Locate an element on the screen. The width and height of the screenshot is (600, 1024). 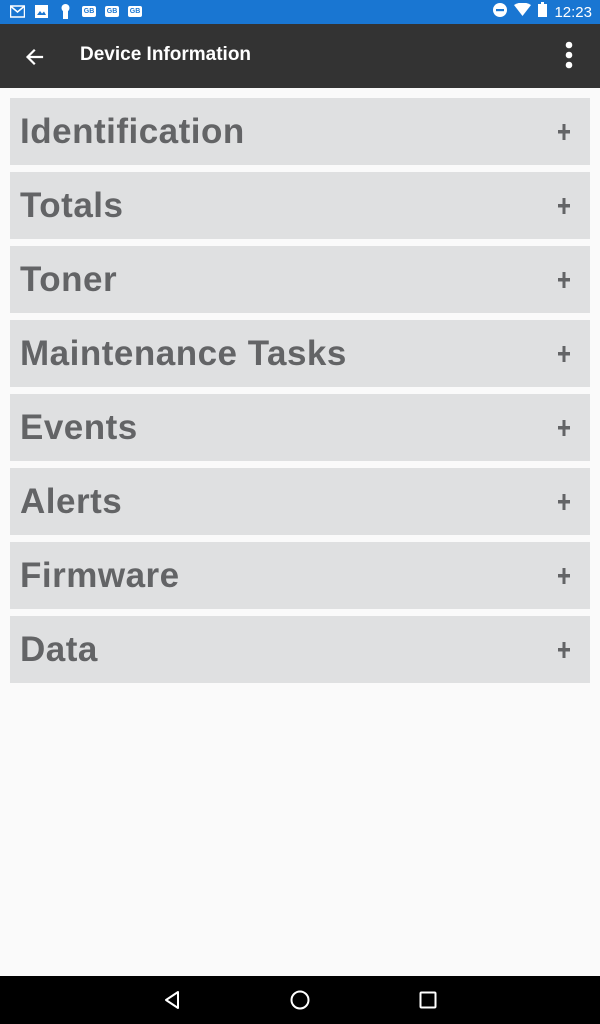
status-bar: GB GB GB 12:23 is located at coordinates (300, 12).